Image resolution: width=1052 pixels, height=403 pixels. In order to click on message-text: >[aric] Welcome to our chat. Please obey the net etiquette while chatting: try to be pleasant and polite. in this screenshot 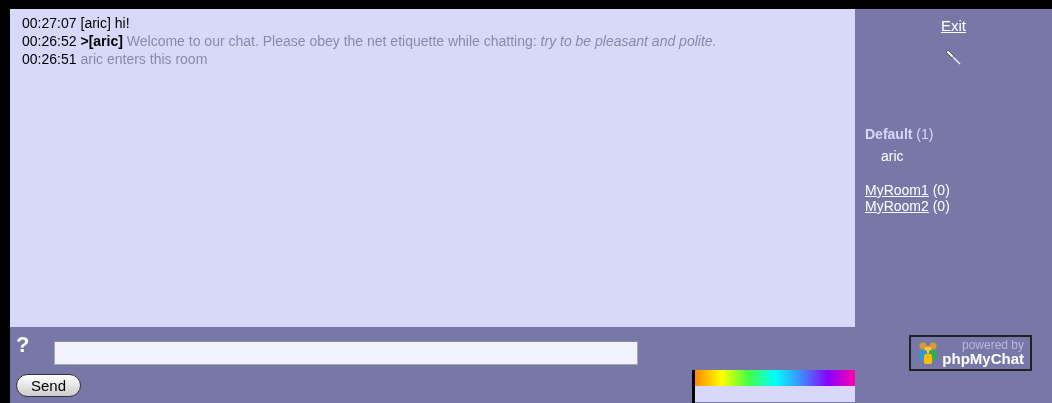, I will do `click(399, 41)`.